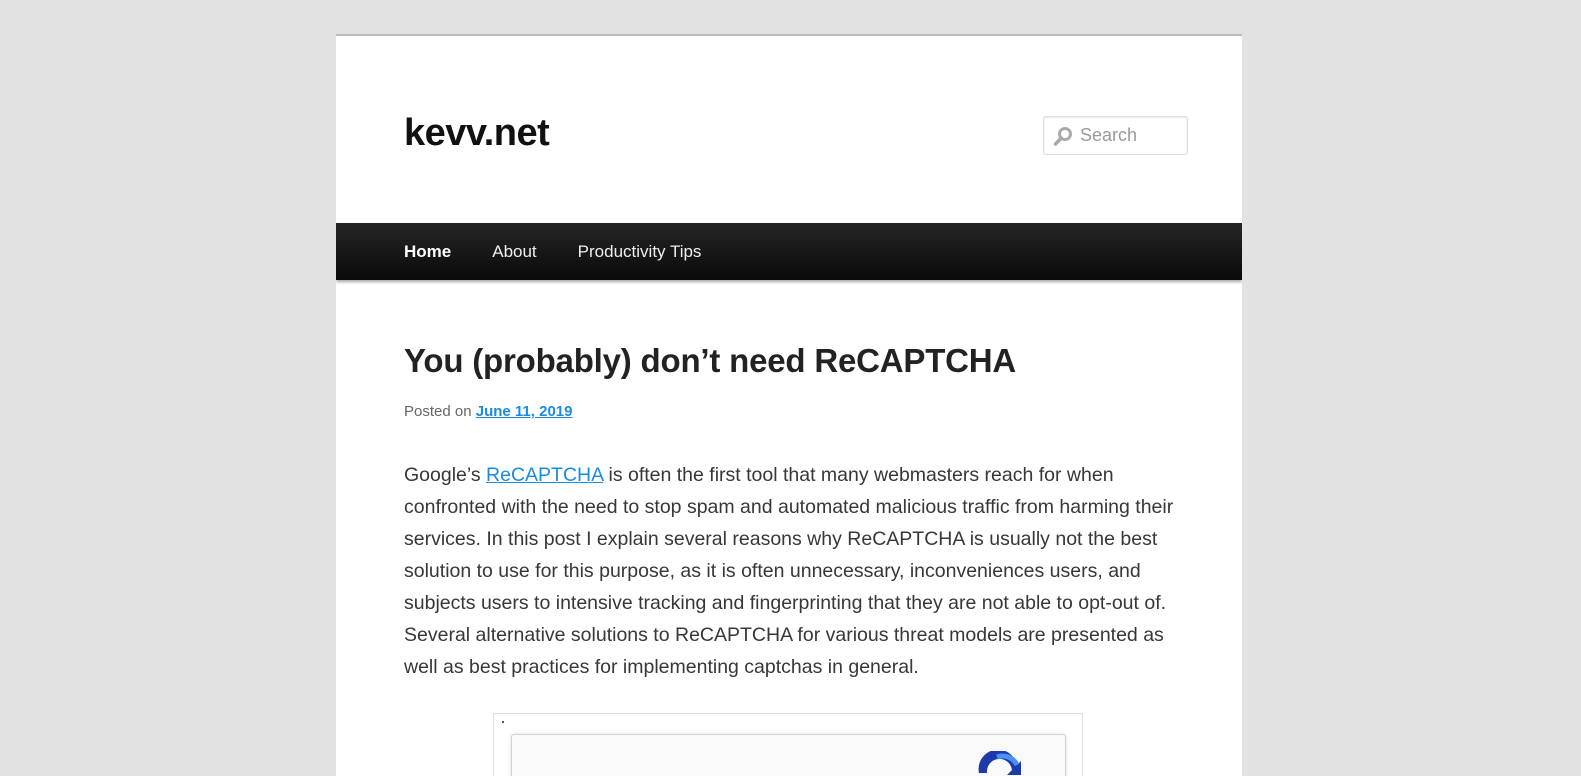 The height and width of the screenshot is (776, 1581). I want to click on recaptcha-logo-icon, so click(999, 763).